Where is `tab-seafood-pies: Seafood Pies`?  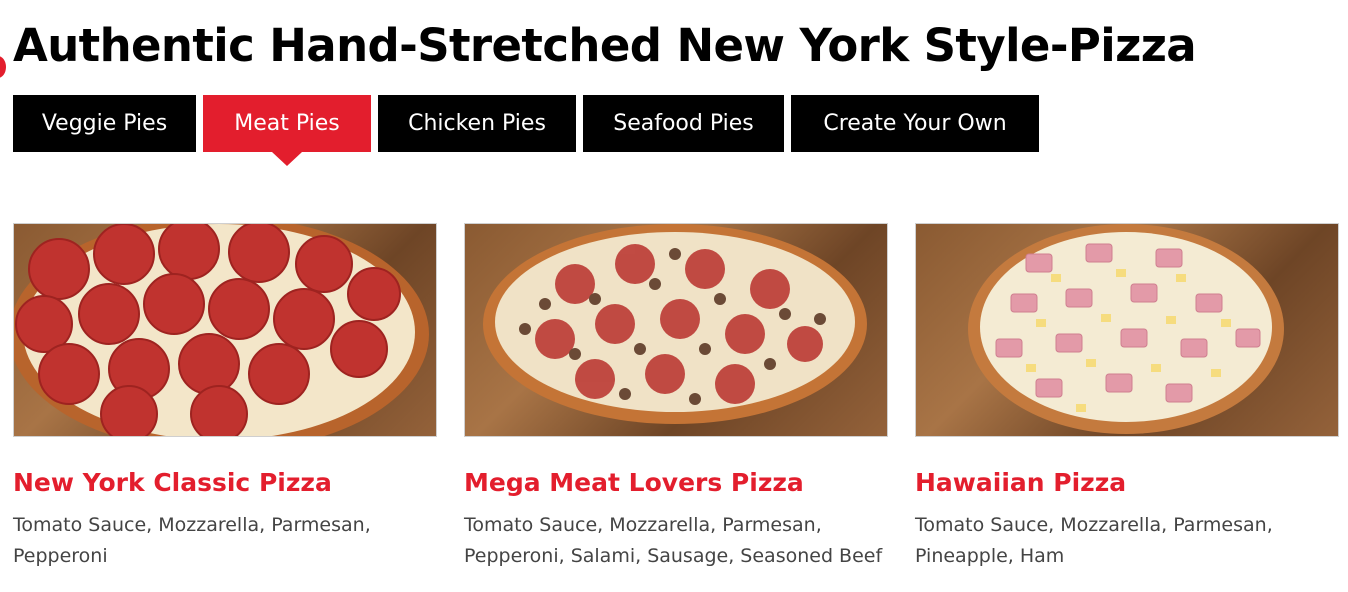 tab-seafood-pies: Seafood Pies is located at coordinates (683, 123).